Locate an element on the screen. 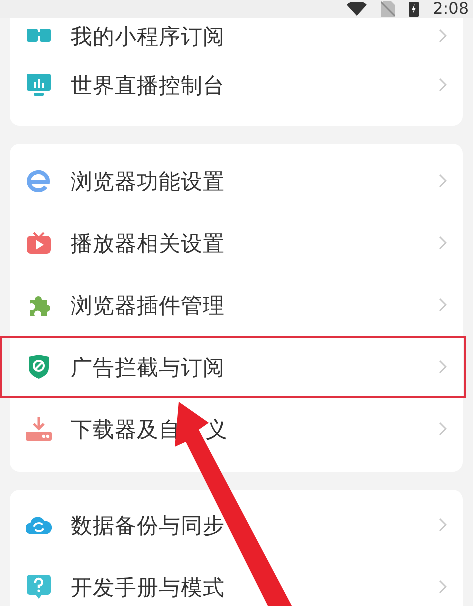 The height and width of the screenshot is (606, 473). settings-item: 我的小程序订阅 is located at coordinates (236, 36).